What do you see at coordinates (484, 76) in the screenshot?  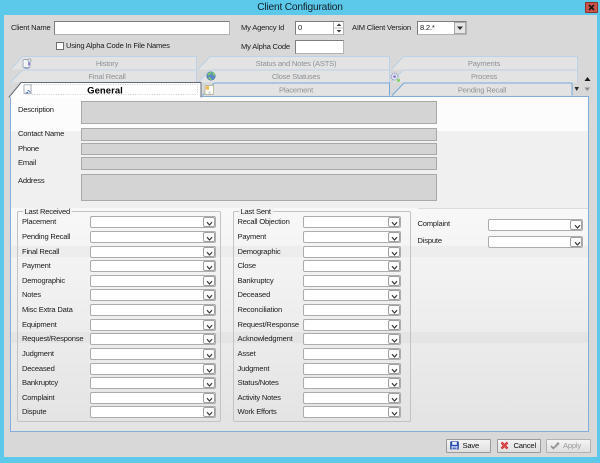 I see `svg-text: Process` at bounding box center [484, 76].